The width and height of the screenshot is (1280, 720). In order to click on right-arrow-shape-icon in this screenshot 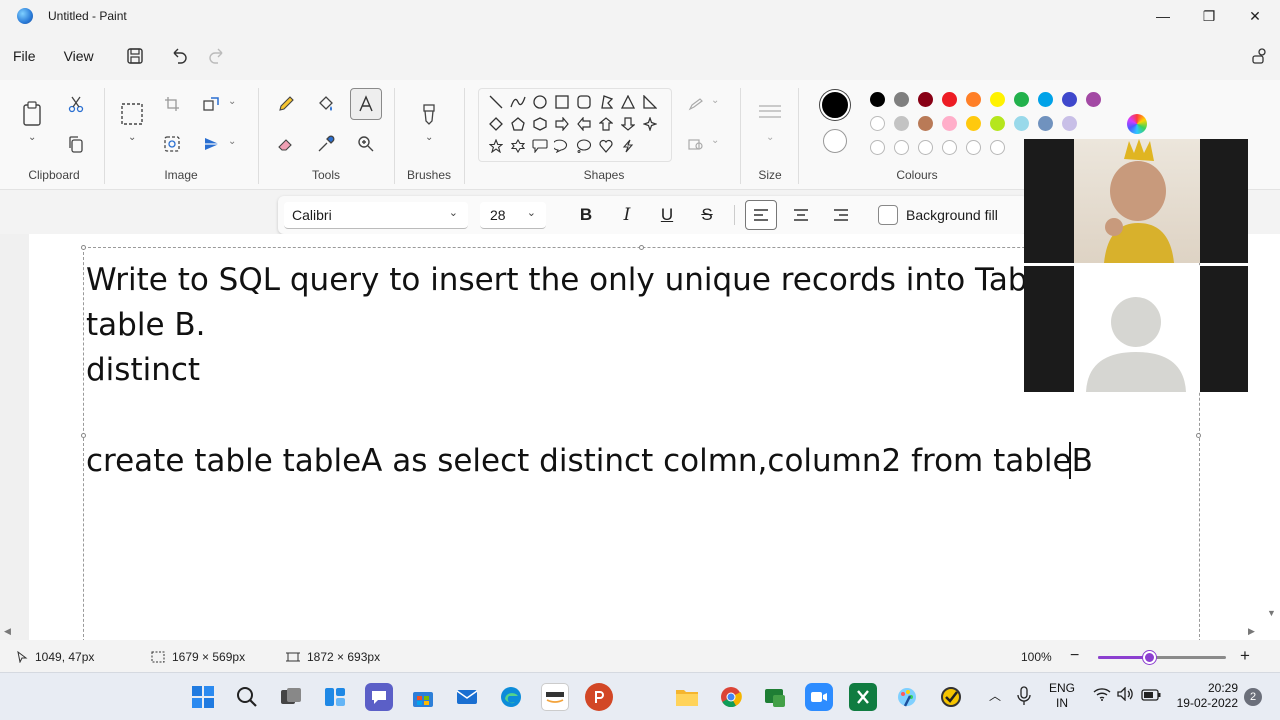, I will do `click(562, 124)`.